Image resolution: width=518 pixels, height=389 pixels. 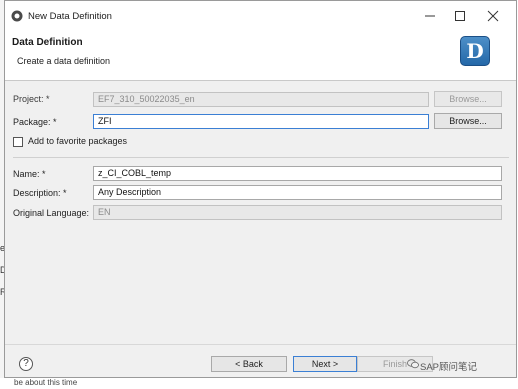 I want to click on wechat-icon, so click(x=413, y=364).